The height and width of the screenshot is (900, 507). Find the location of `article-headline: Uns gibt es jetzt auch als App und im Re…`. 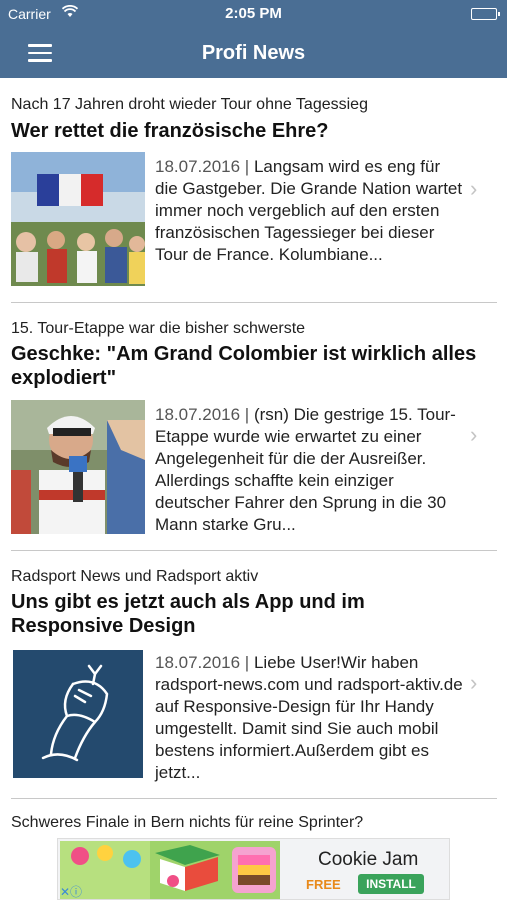

article-headline: Uns gibt es jetzt auch als App und im Re… is located at coordinates (246, 614).